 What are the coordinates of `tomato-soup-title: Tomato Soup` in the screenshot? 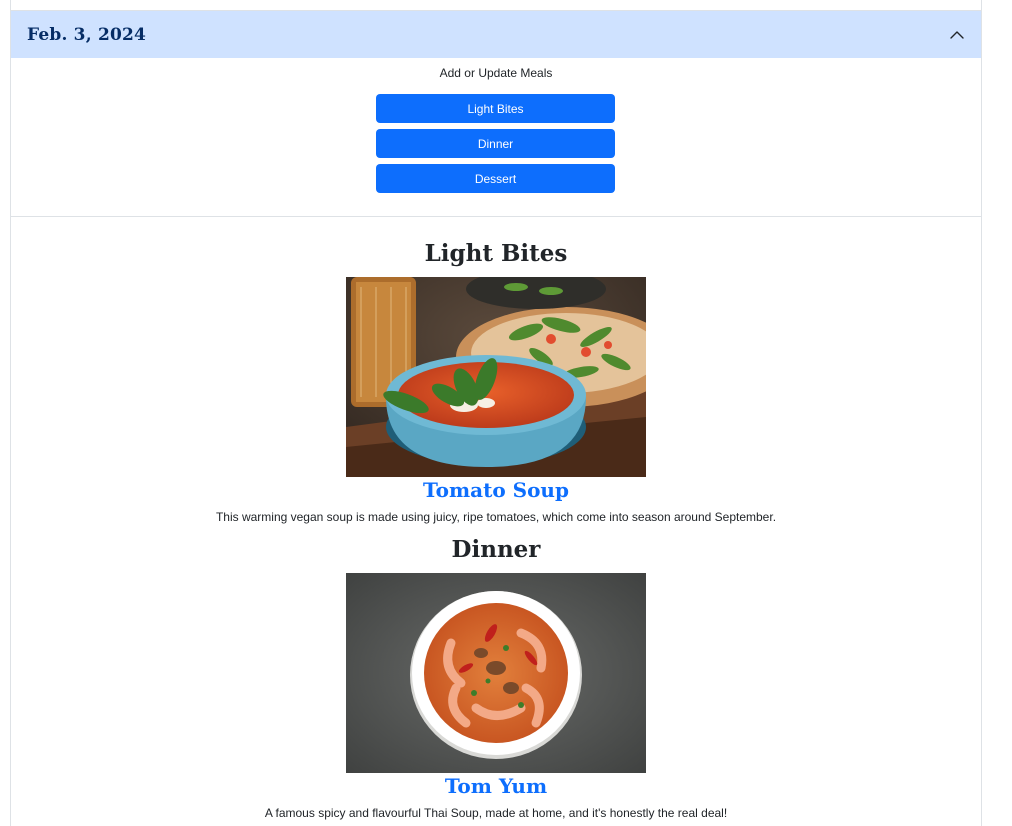 It's located at (496, 490).